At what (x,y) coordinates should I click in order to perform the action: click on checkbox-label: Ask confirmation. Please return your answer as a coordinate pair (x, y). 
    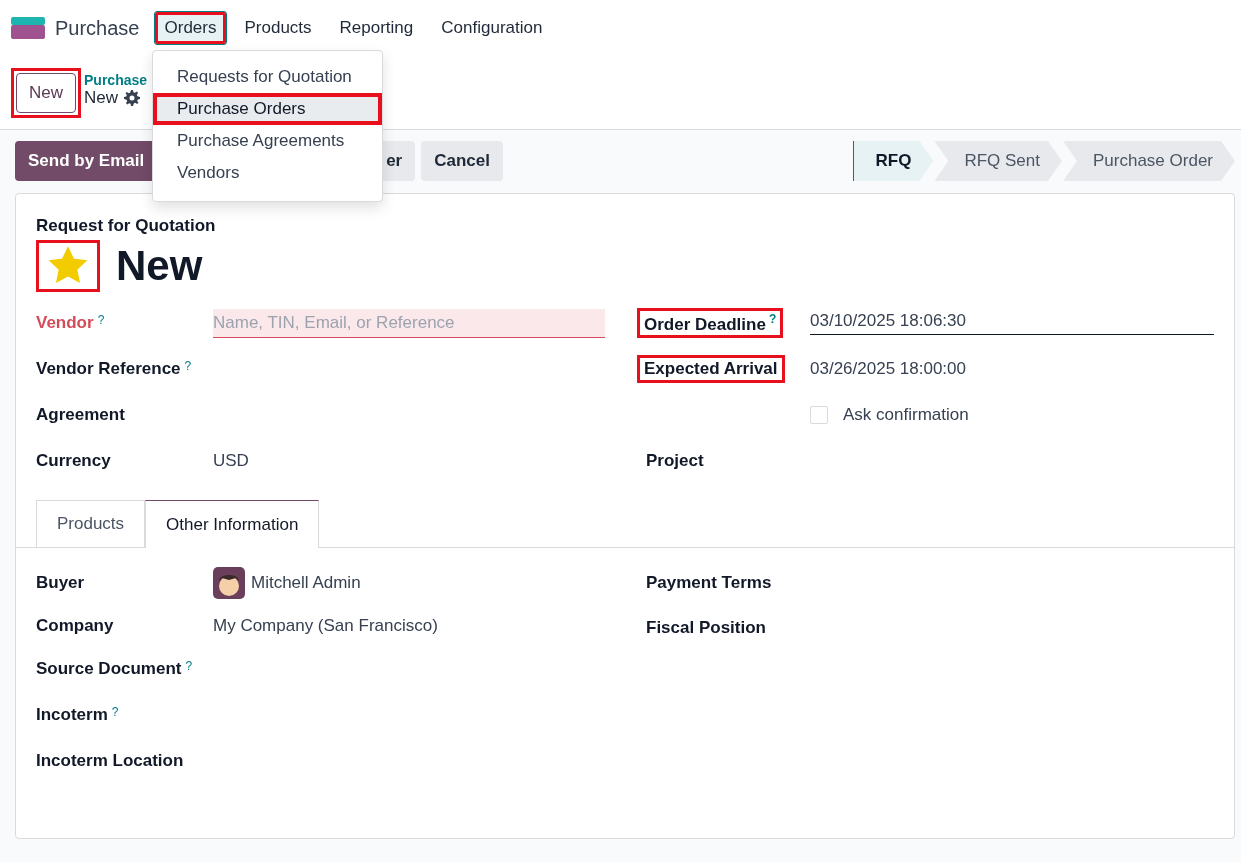
    Looking at the image, I should click on (906, 415).